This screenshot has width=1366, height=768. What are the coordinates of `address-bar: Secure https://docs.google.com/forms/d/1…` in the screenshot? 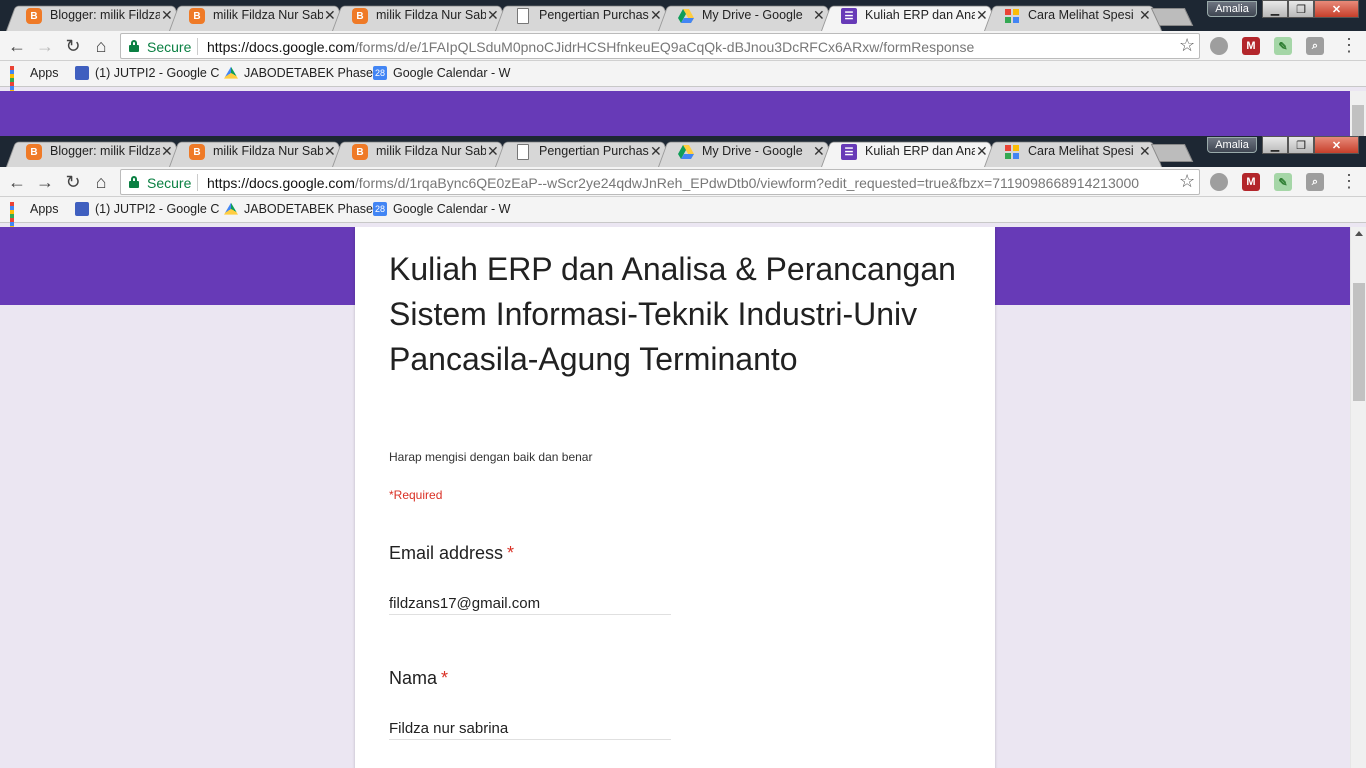 It's located at (660, 182).